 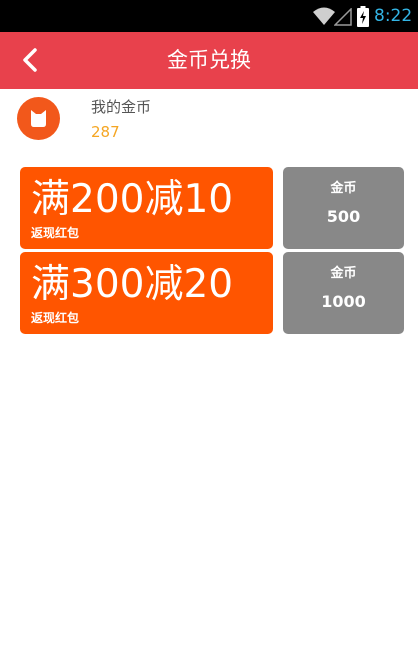 I want to click on wallet-balance: 287, so click(x=105, y=132).